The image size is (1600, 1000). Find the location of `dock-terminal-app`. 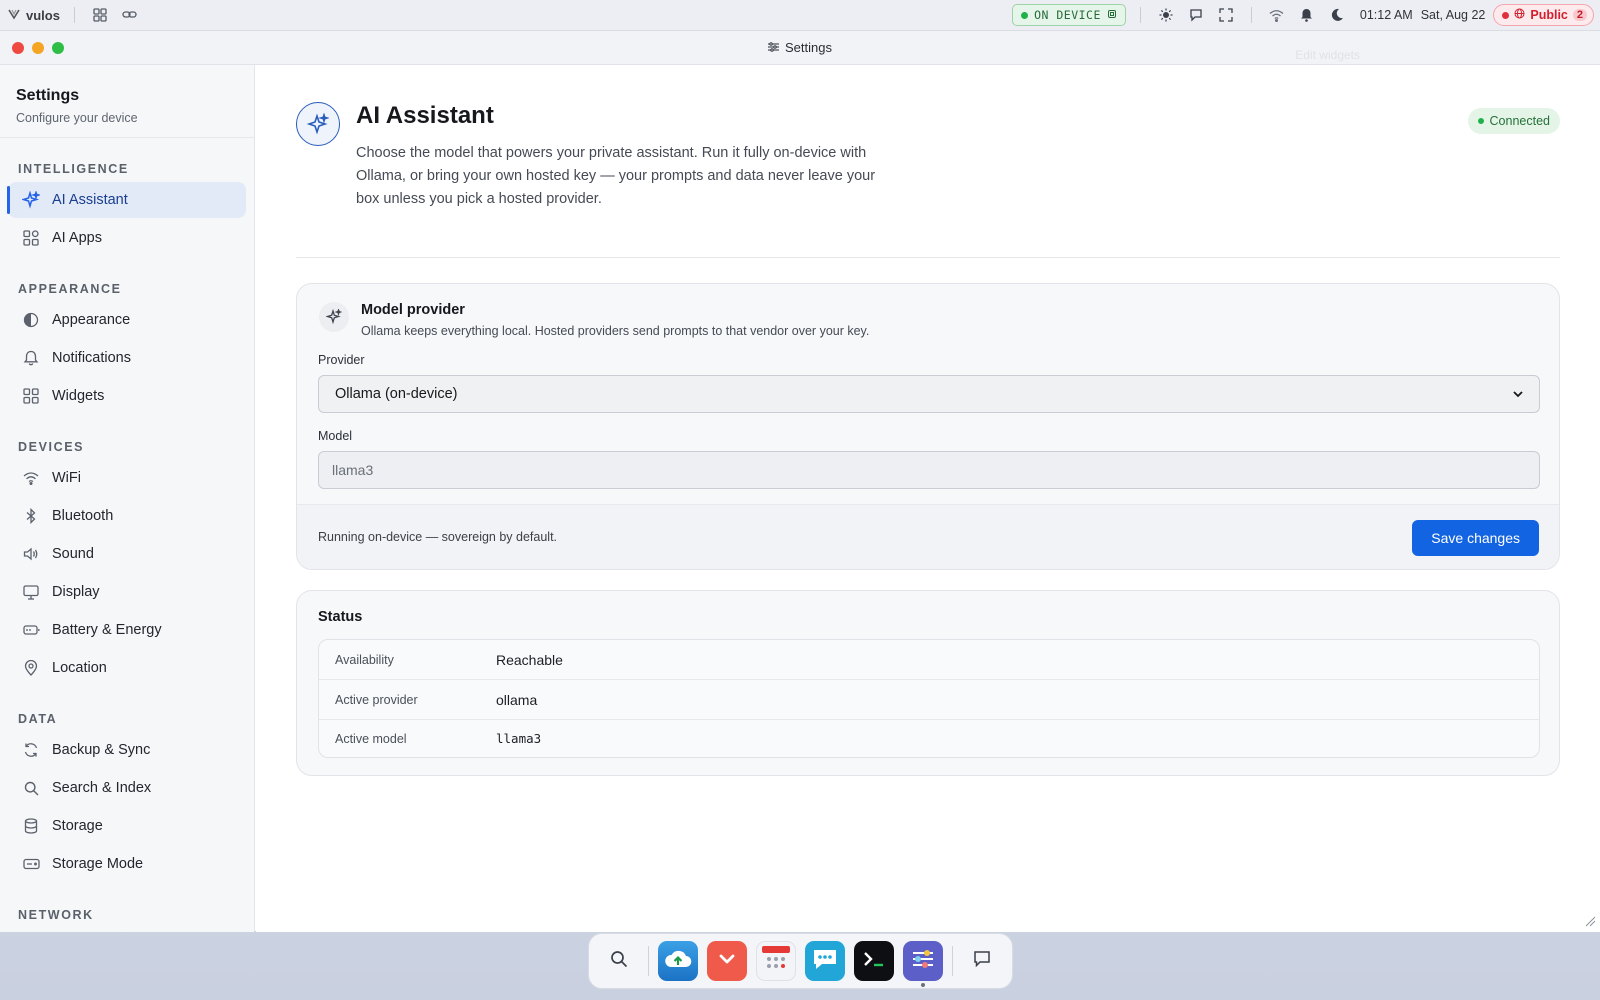

dock-terminal-app is located at coordinates (874, 961).